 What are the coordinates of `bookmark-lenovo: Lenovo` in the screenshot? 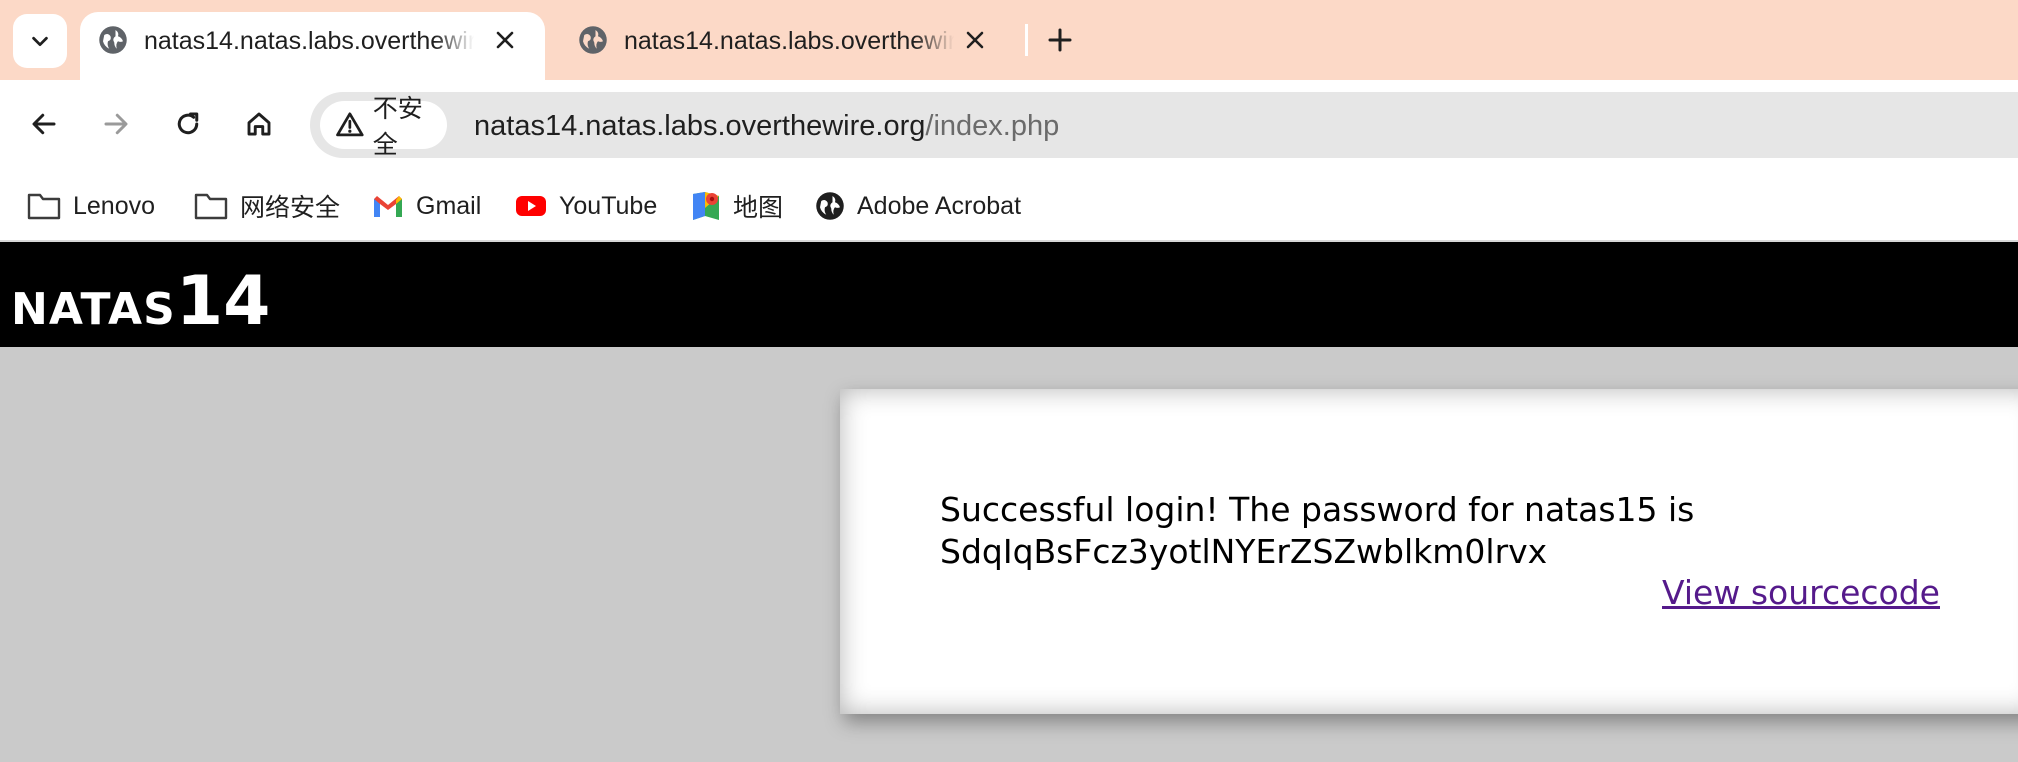 It's located at (91, 206).